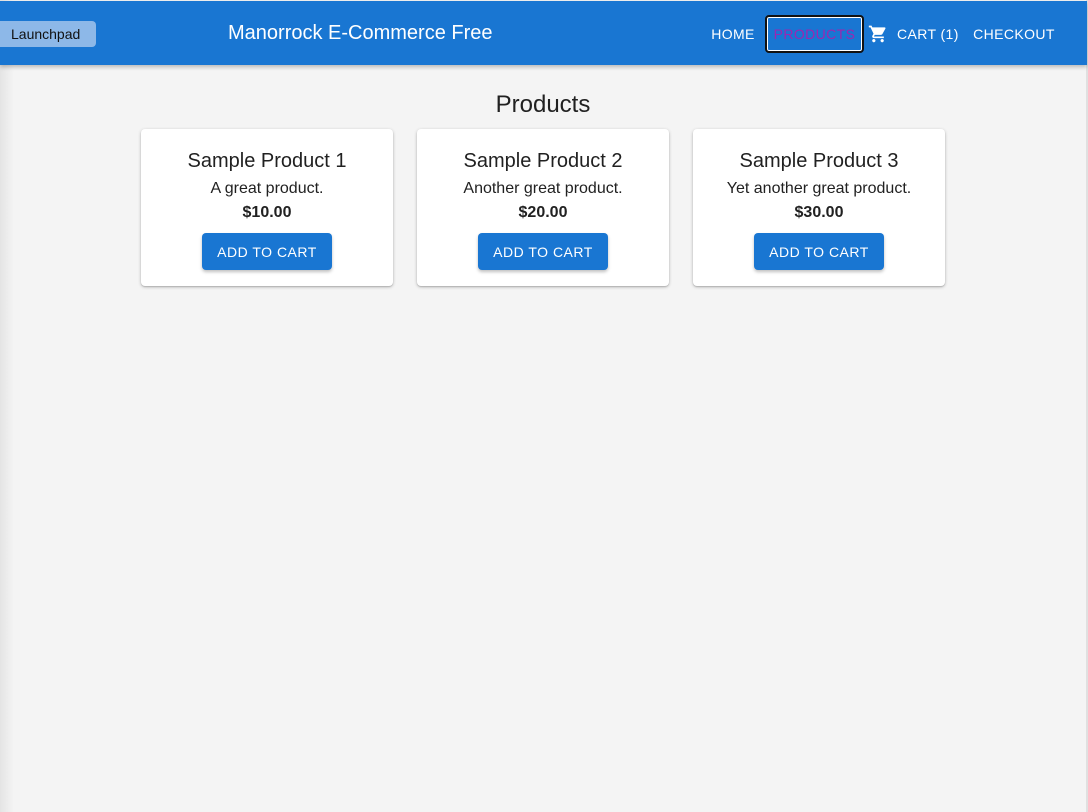  I want to click on product-price: $20.00, so click(543, 212).